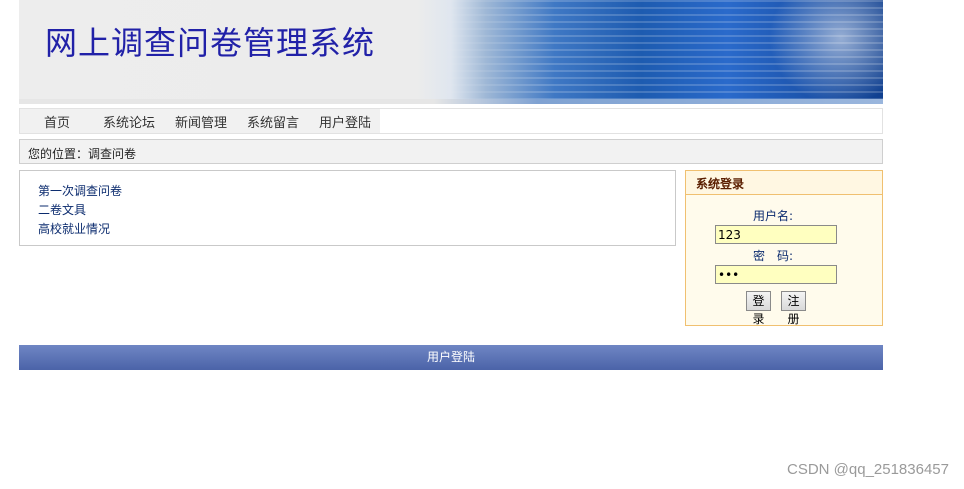 The width and height of the screenshot is (964, 489). What do you see at coordinates (57, 121) in the screenshot?
I see `nav-item-home: 首页` at bounding box center [57, 121].